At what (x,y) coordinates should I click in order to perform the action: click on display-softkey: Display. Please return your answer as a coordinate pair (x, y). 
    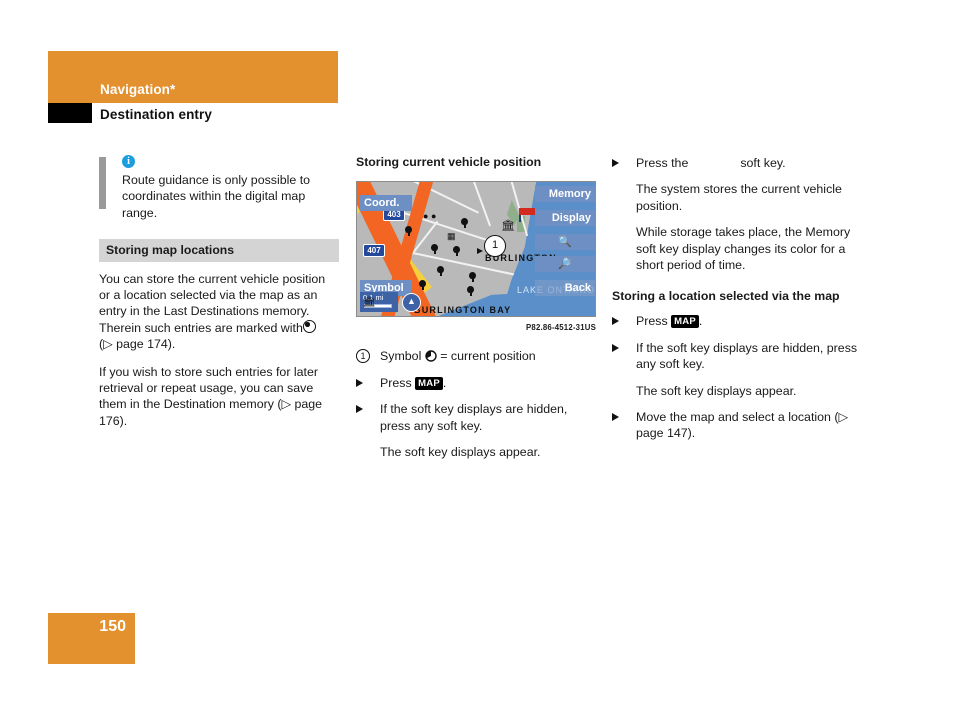
    Looking at the image, I should click on (565, 218).